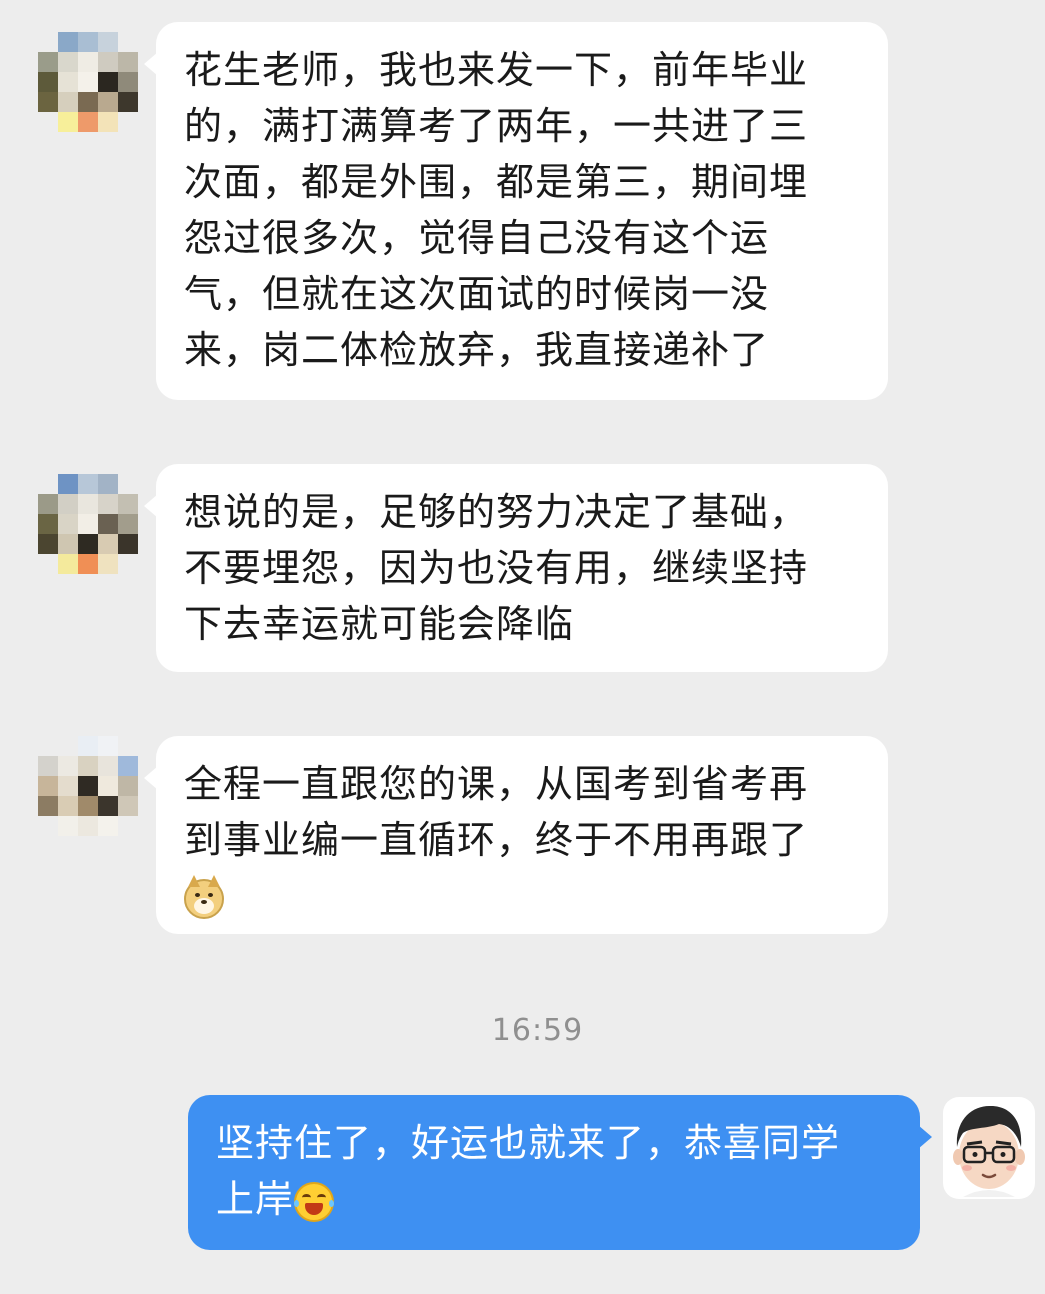 The width and height of the screenshot is (1045, 1294). I want to click on message-text-line: 到事业编一直循环，终于不用再跟了, so click(496, 840).